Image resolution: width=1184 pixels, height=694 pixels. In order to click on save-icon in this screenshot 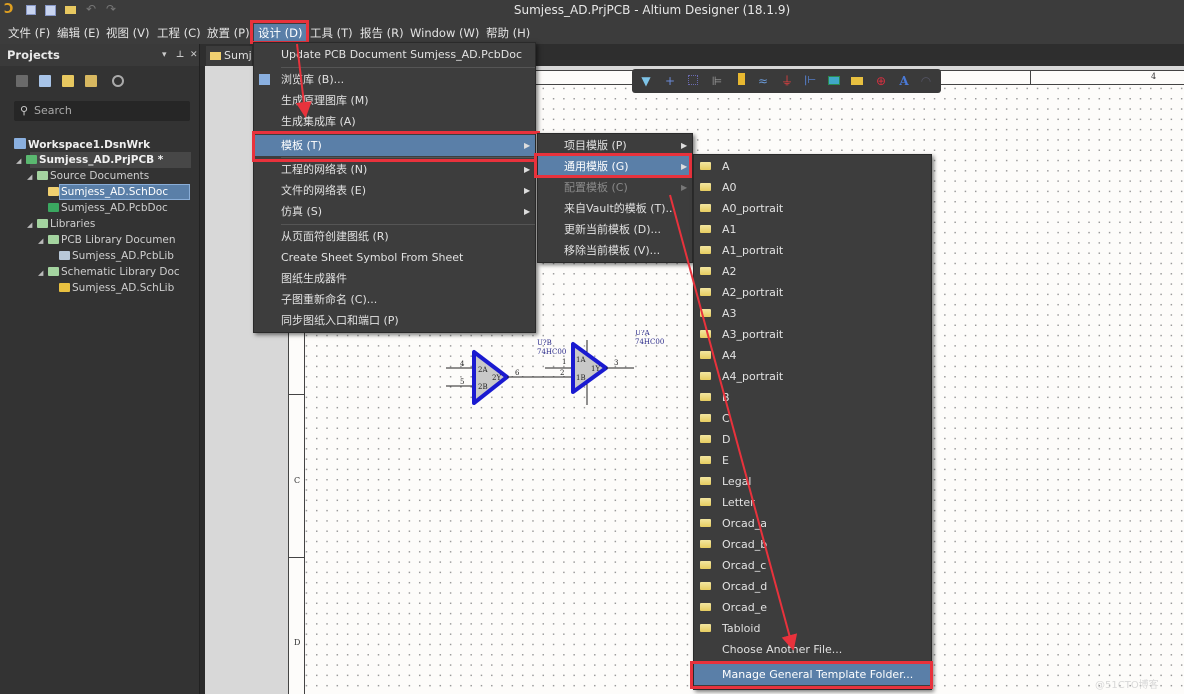, I will do `click(22, 81)`.